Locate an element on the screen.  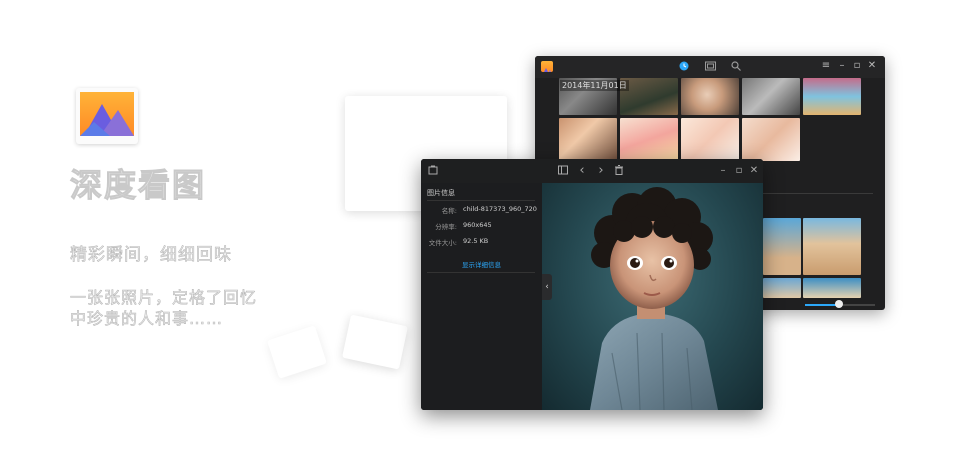
fit-window-icon is located at coordinates (563, 171).